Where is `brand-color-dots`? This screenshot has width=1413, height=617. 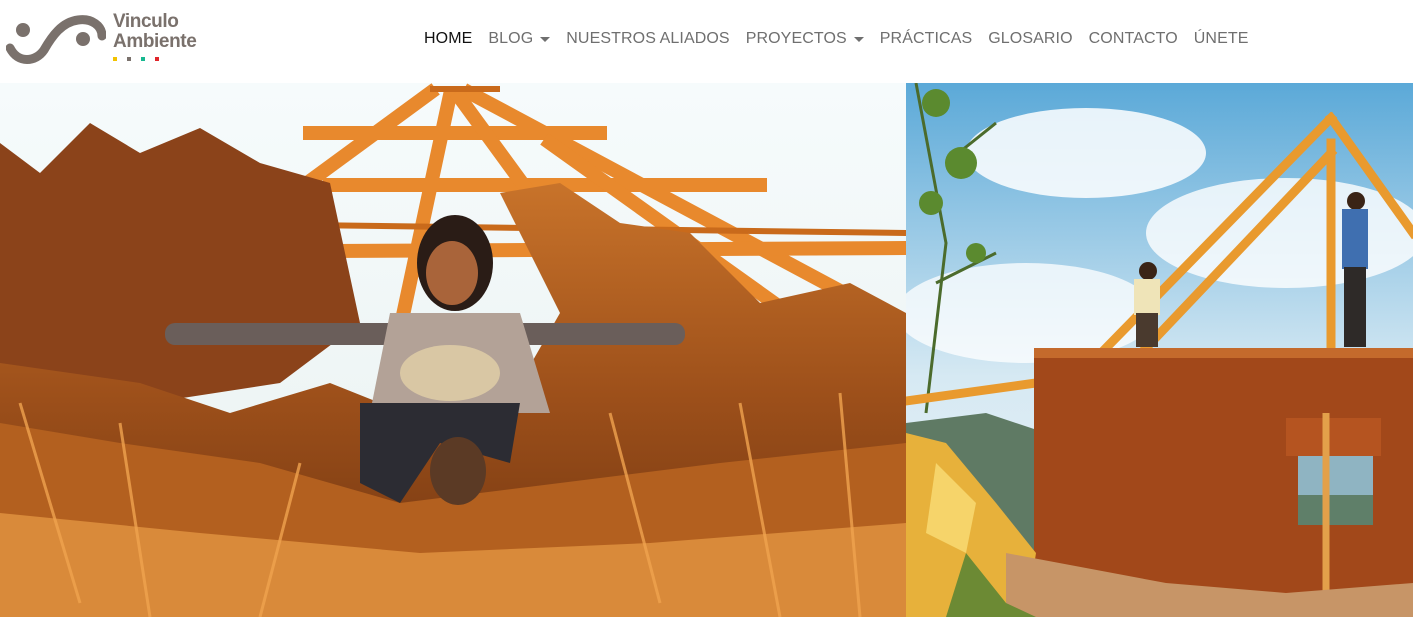 brand-color-dots is located at coordinates (136, 59).